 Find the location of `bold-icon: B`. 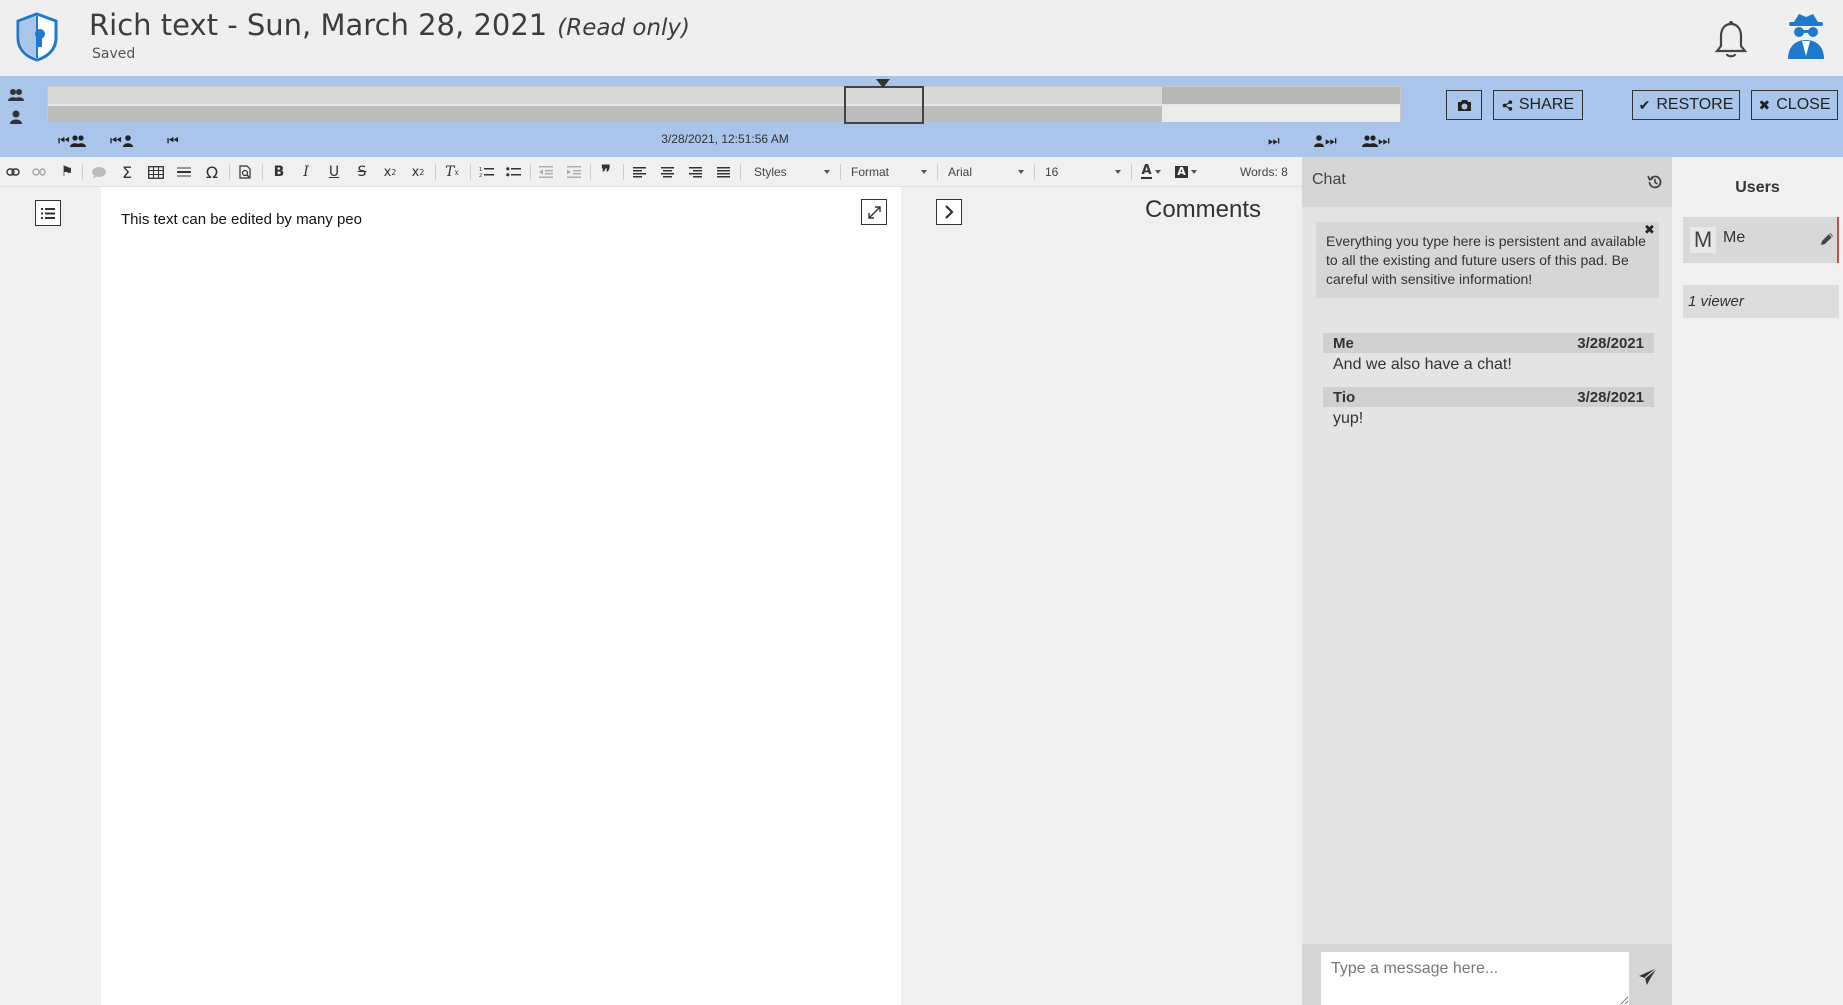

bold-icon: B is located at coordinates (279, 172).